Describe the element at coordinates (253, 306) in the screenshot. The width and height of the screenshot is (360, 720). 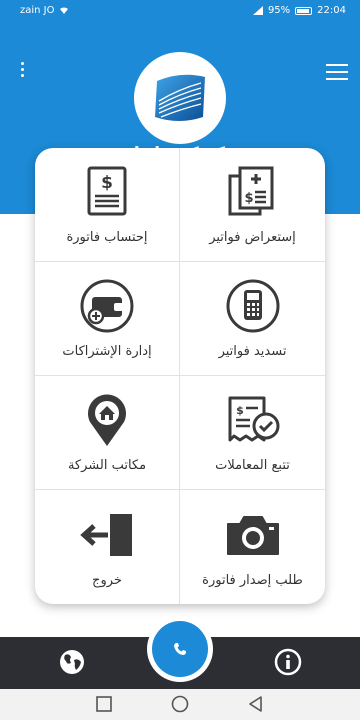
I see `payment-terminal-icon` at that location.